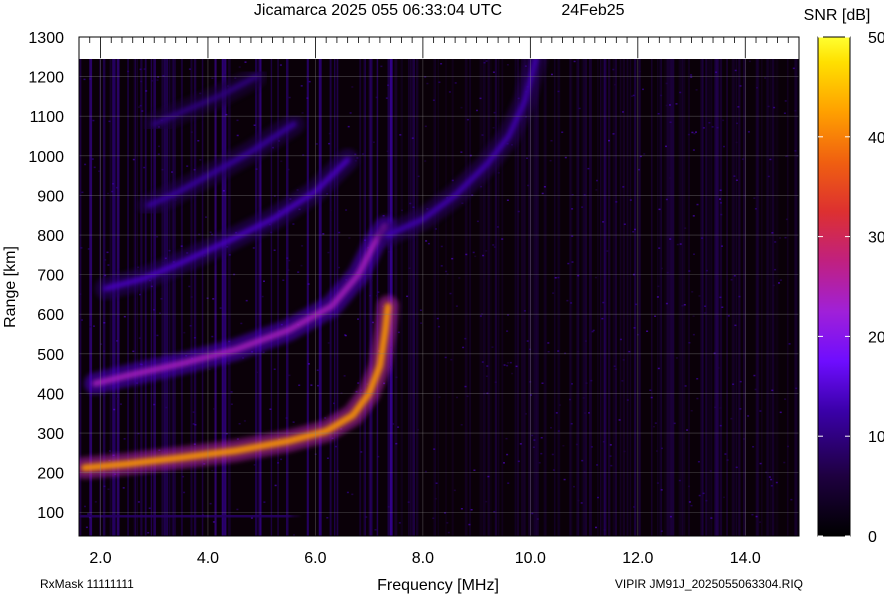 The height and width of the screenshot is (595, 884). I want to click on y-tick-label: 1000, so click(46, 157).